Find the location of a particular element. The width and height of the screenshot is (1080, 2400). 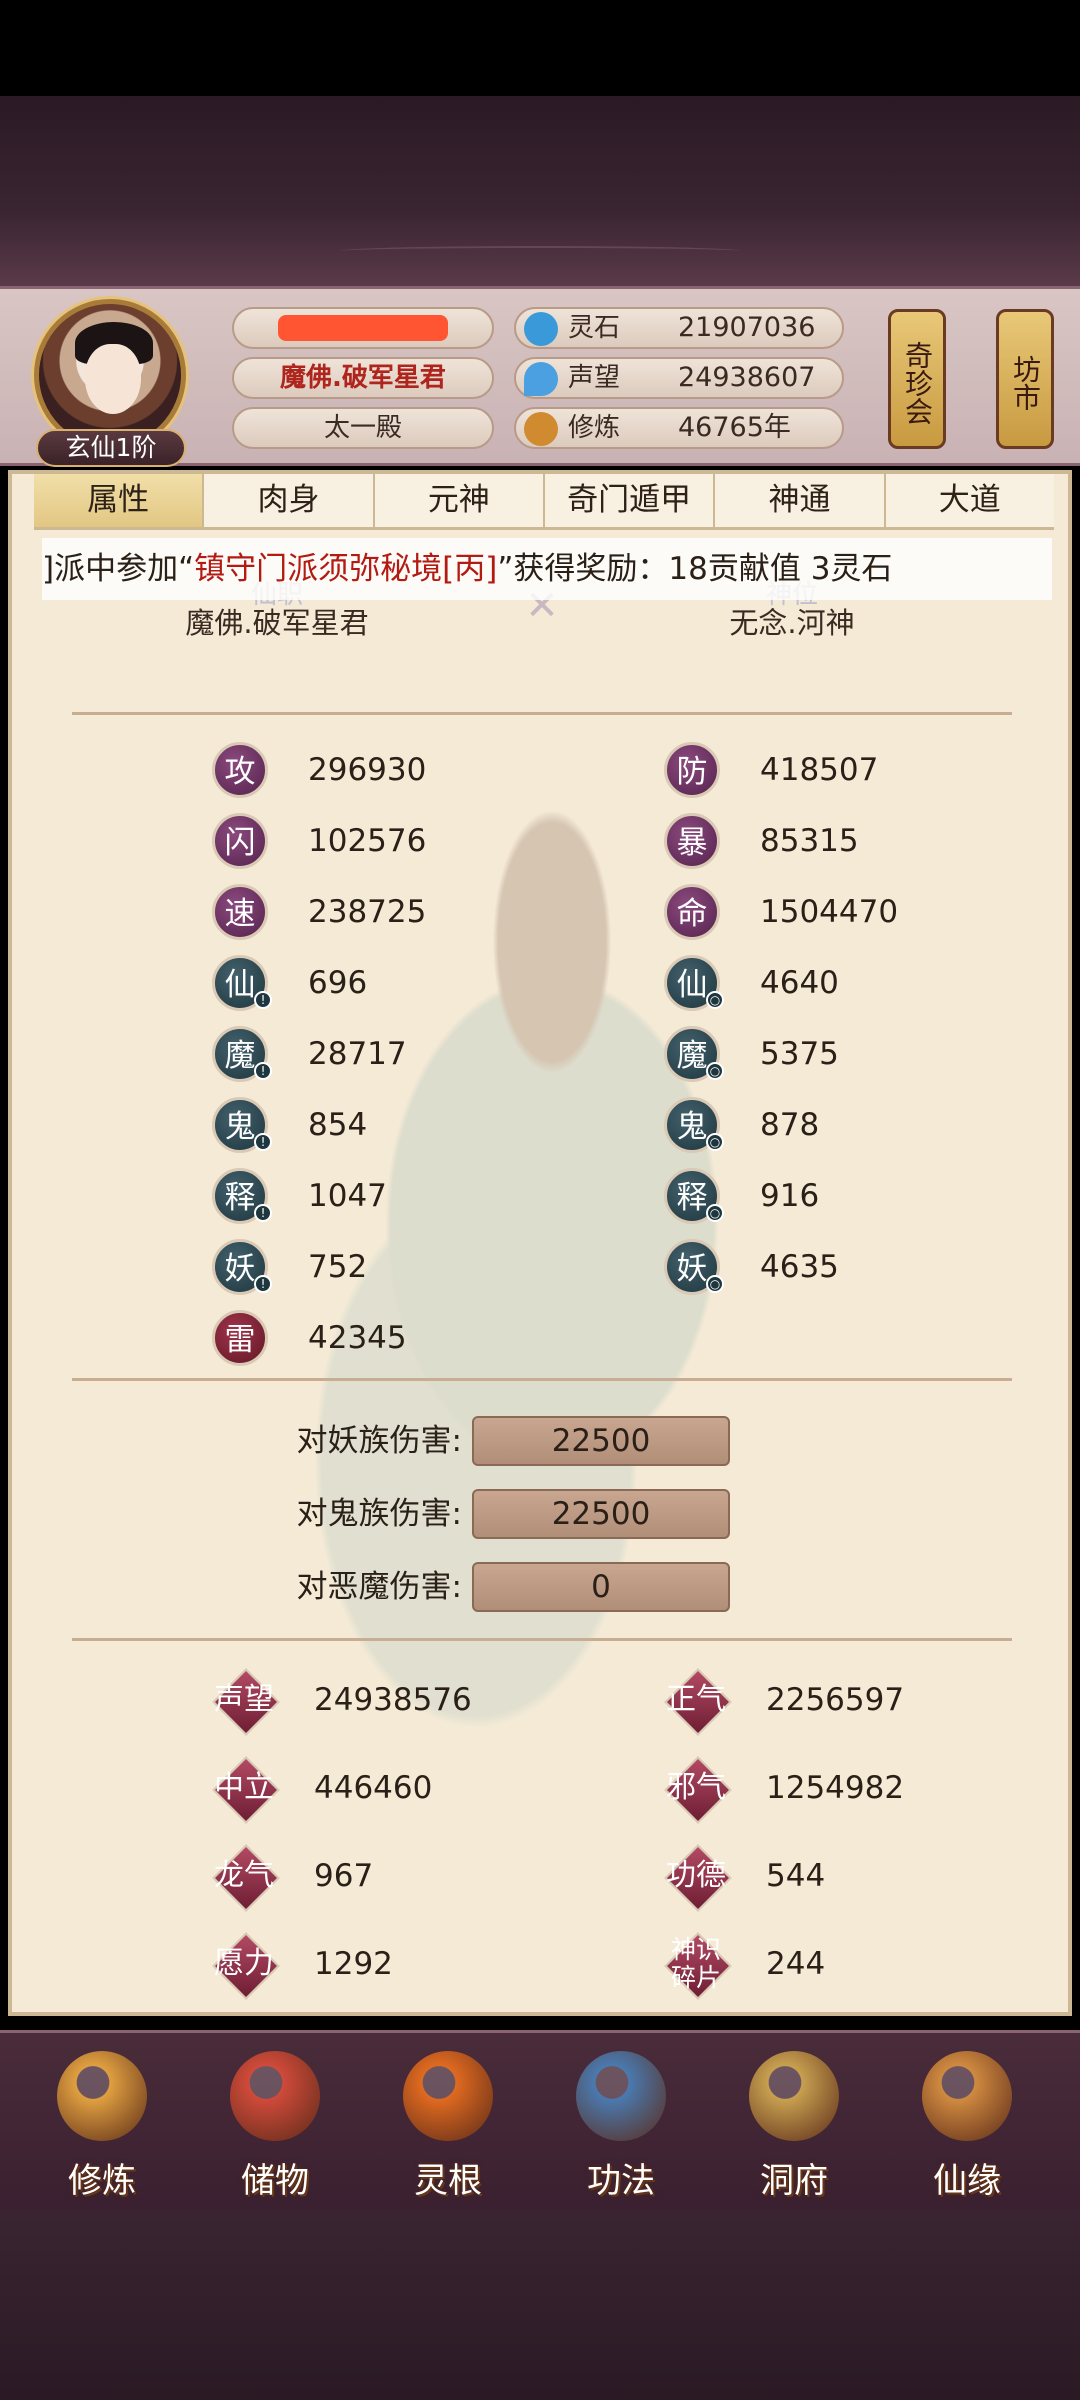

tab-powers: 神通 is located at coordinates (800, 500).